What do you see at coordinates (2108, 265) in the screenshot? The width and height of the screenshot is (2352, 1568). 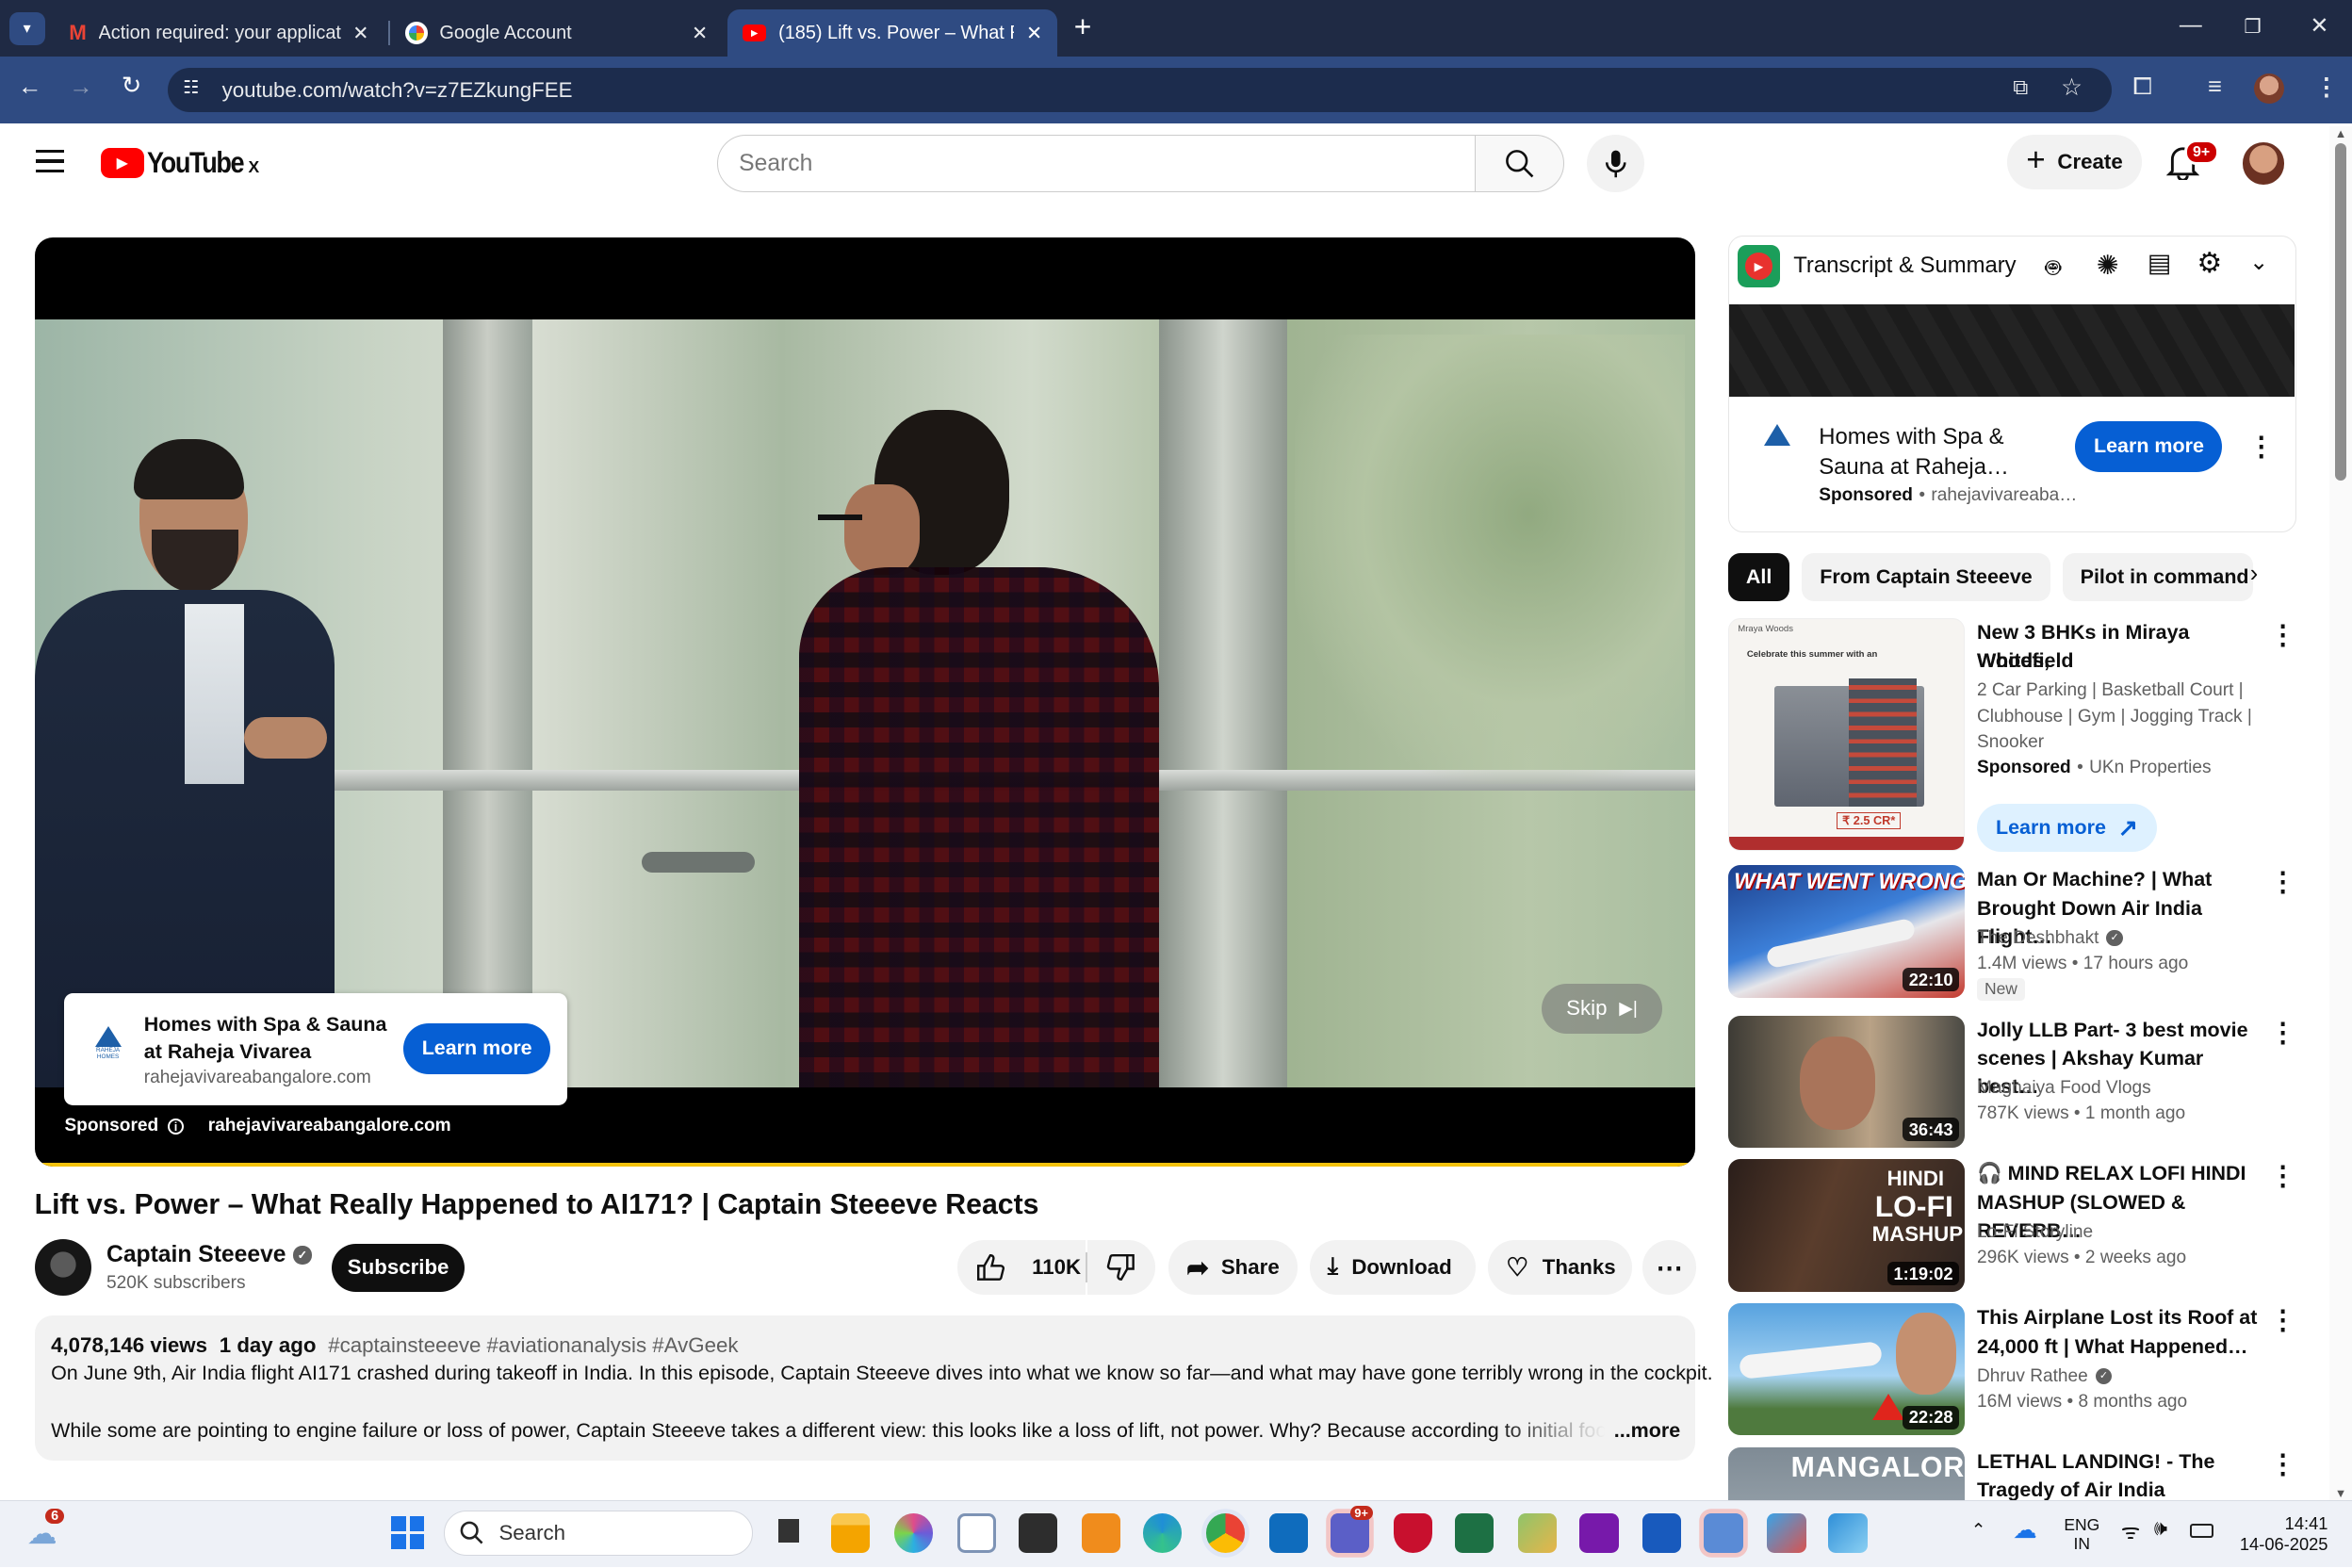 I see `openai-icon: ✺` at bounding box center [2108, 265].